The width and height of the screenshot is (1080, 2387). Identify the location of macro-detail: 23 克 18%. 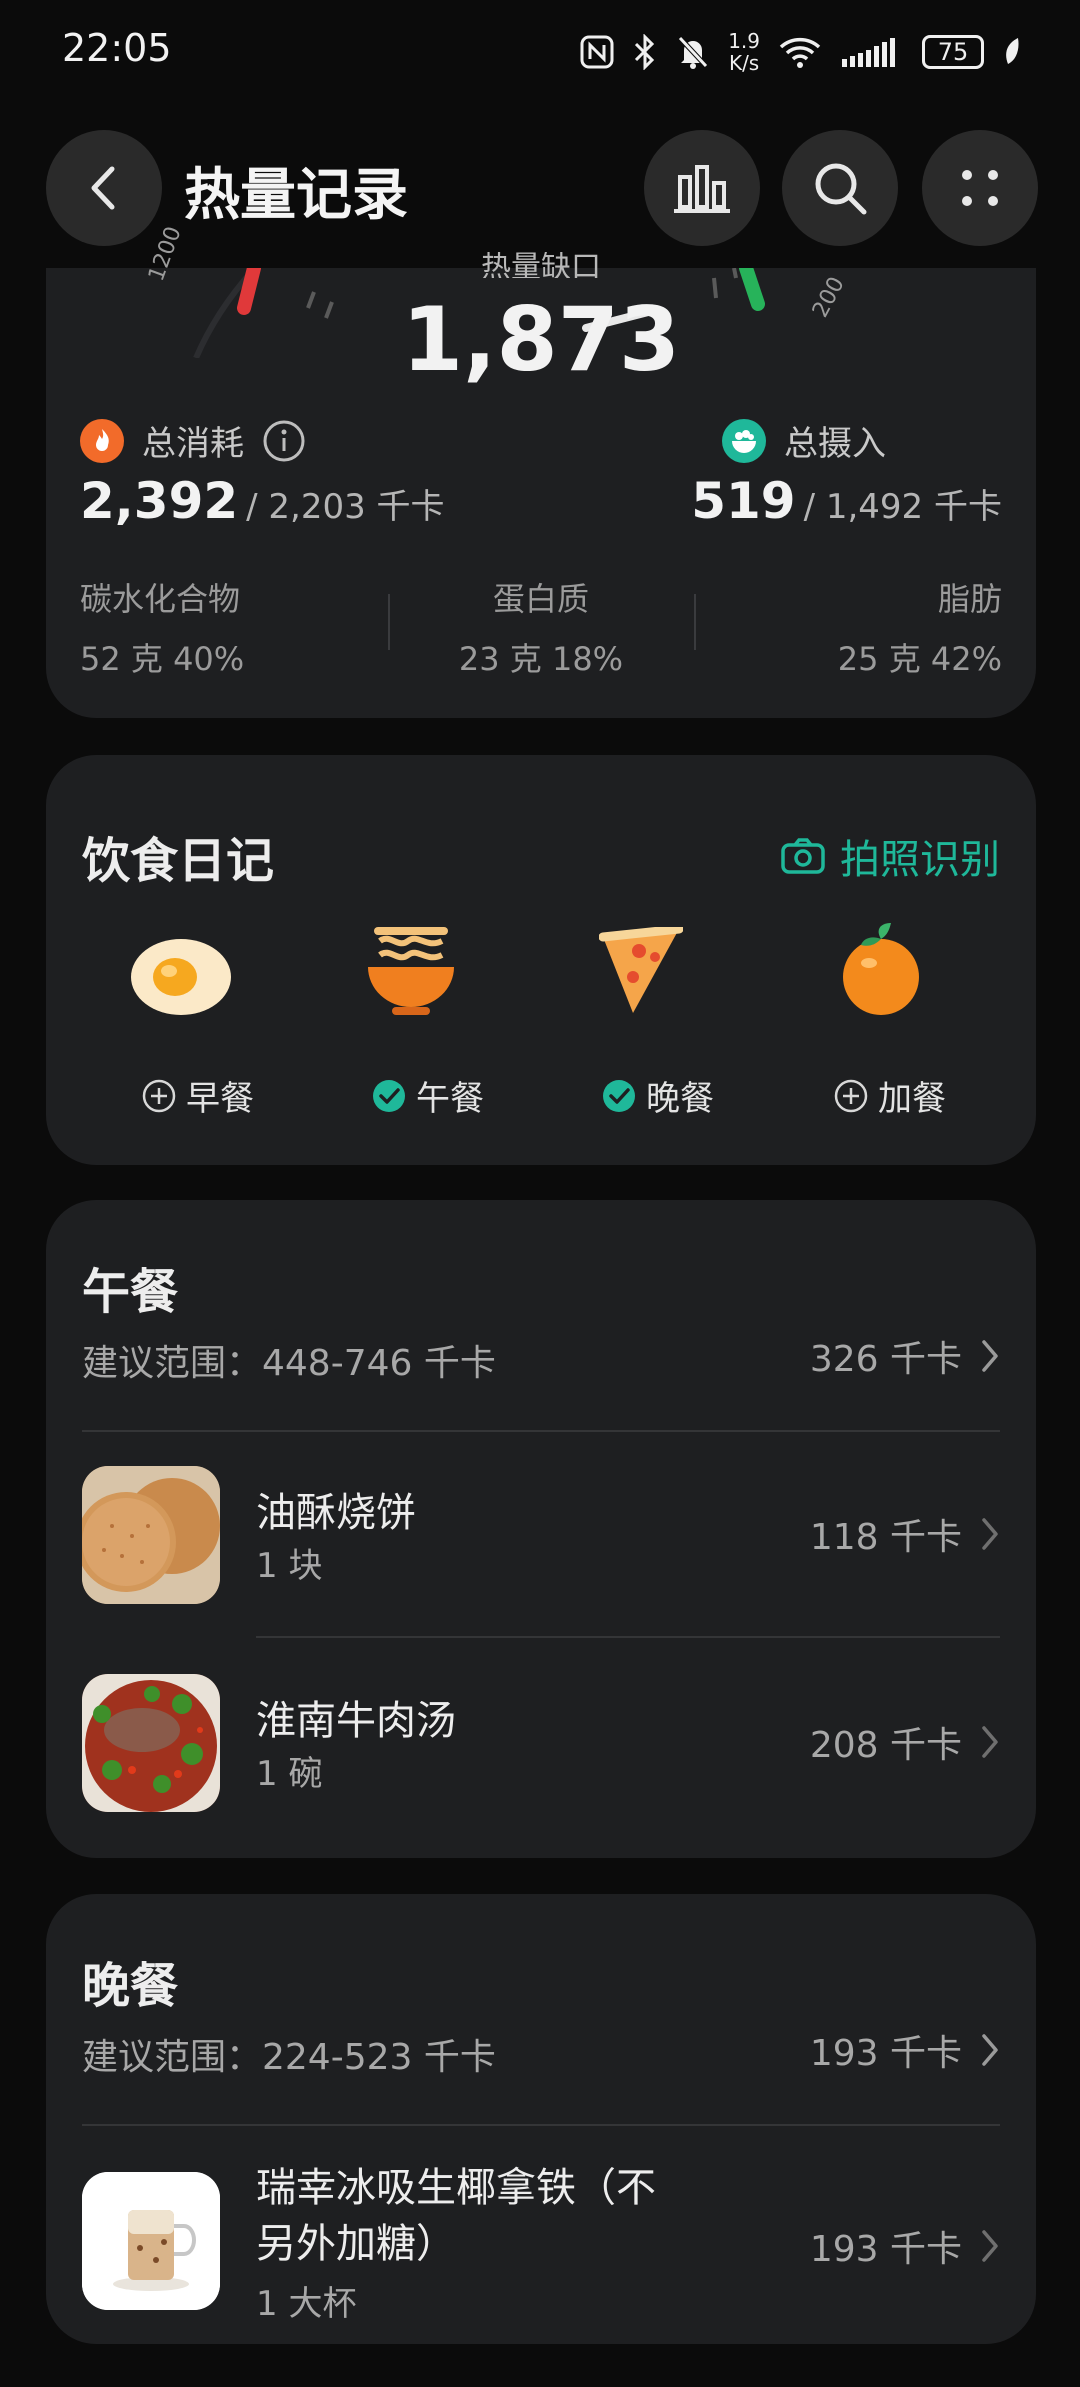
(541, 659).